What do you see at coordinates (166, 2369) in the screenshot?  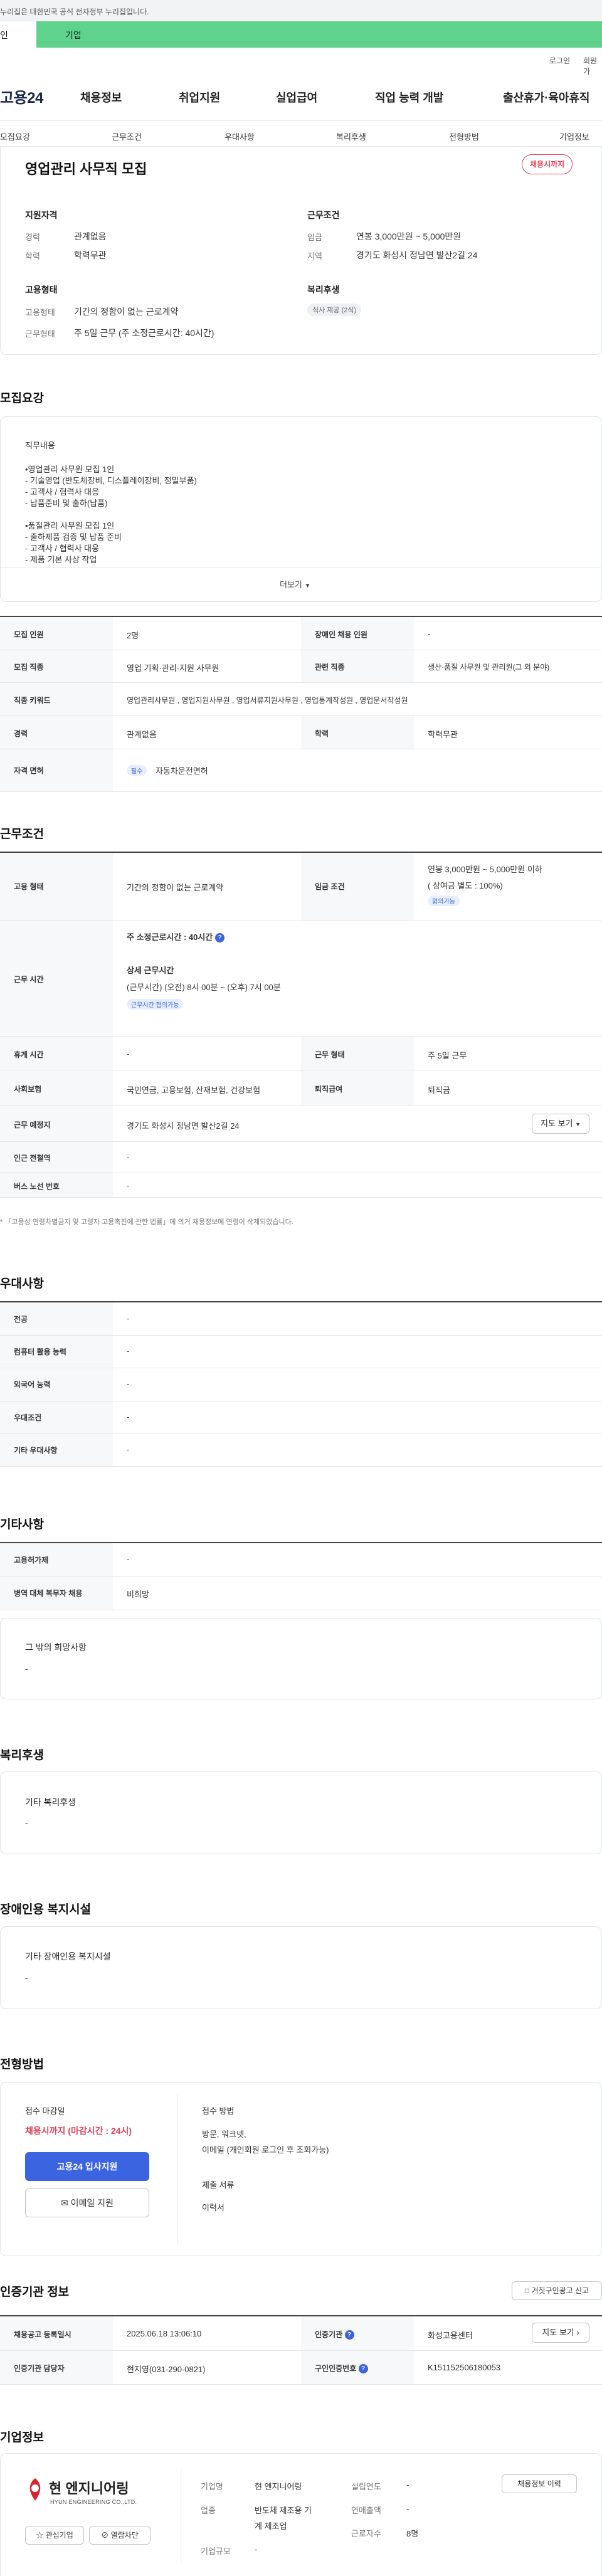 I see `manager-value: 현지영(031-290-0821)` at bounding box center [166, 2369].